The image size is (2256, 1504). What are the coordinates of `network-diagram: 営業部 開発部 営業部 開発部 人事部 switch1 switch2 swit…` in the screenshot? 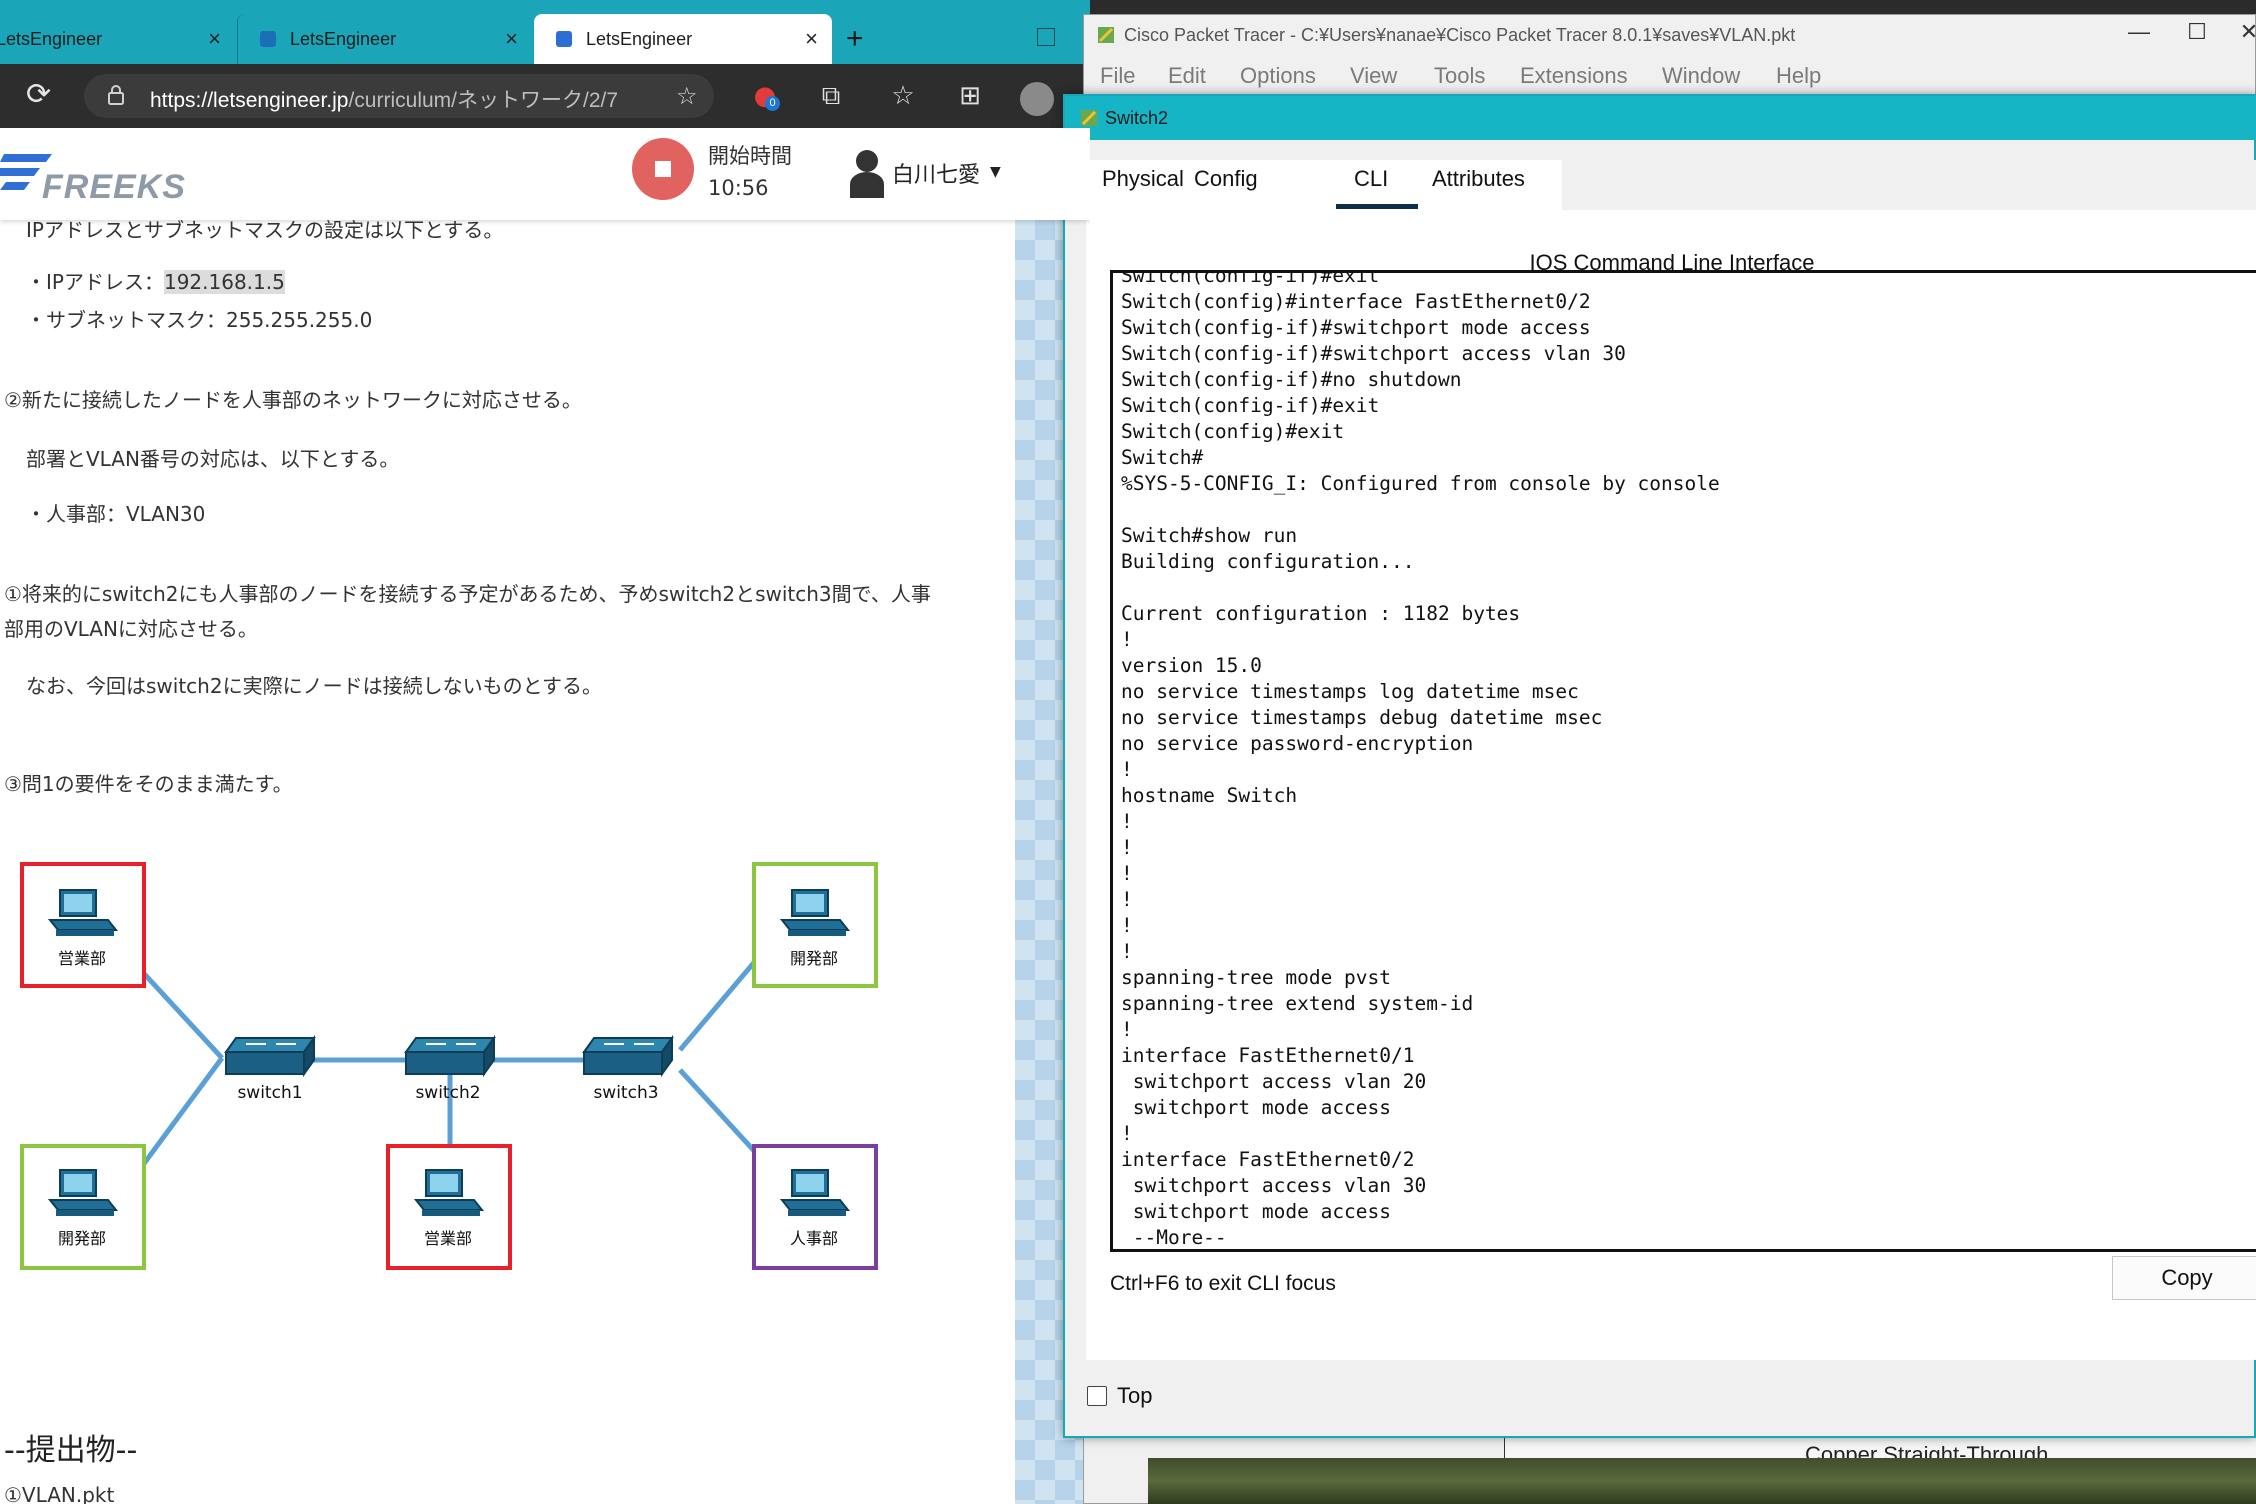 It's located at (449, 1066).